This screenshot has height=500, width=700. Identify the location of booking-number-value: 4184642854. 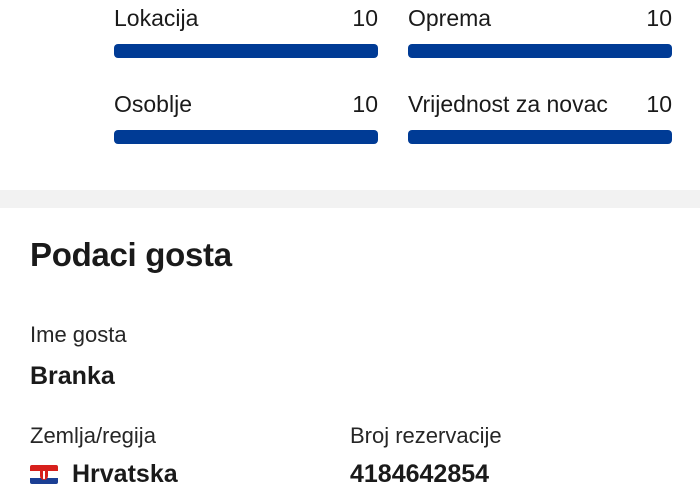
(420, 474).